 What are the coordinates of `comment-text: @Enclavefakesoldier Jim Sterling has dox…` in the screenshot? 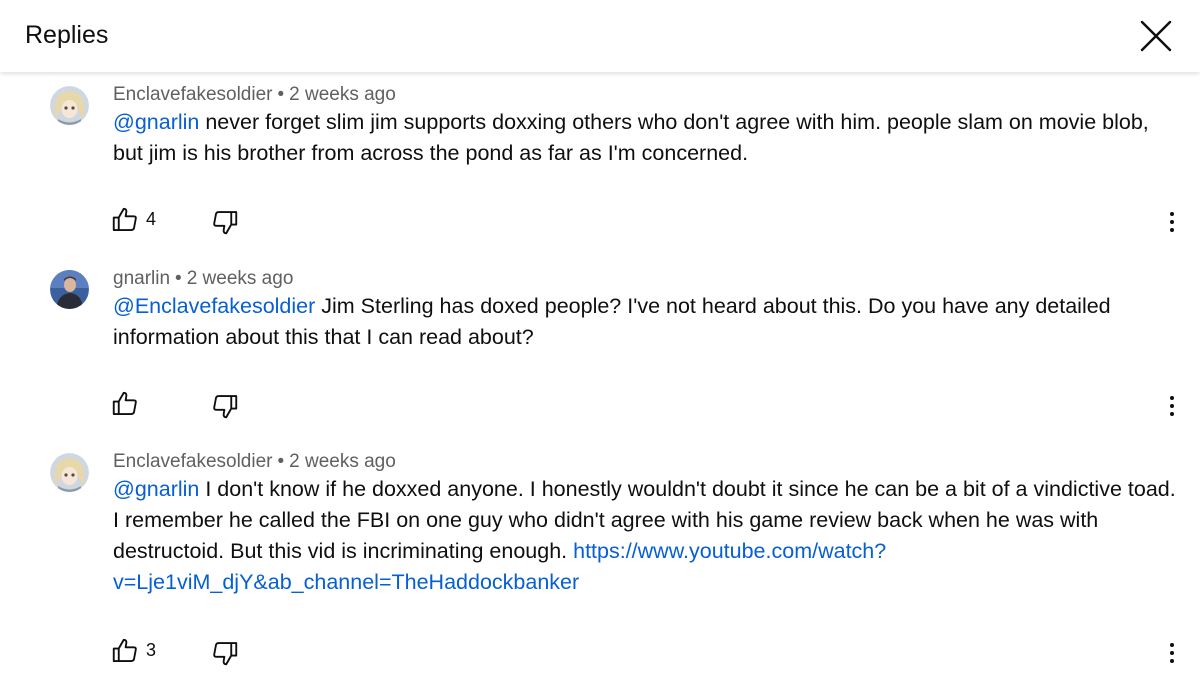 It's located at (645, 322).